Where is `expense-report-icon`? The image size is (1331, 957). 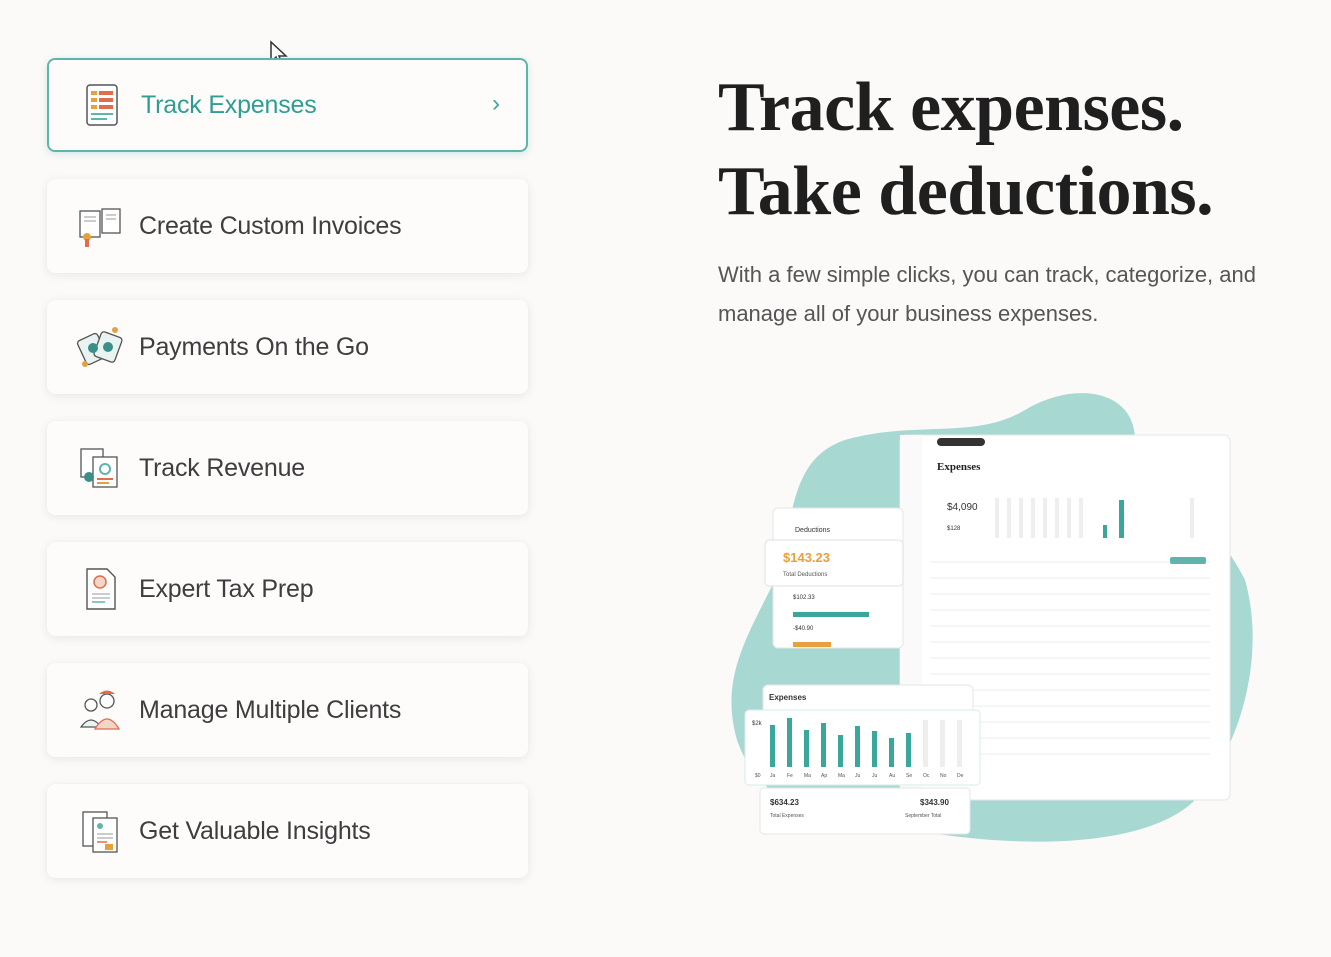
expense-report-icon is located at coordinates (102, 105).